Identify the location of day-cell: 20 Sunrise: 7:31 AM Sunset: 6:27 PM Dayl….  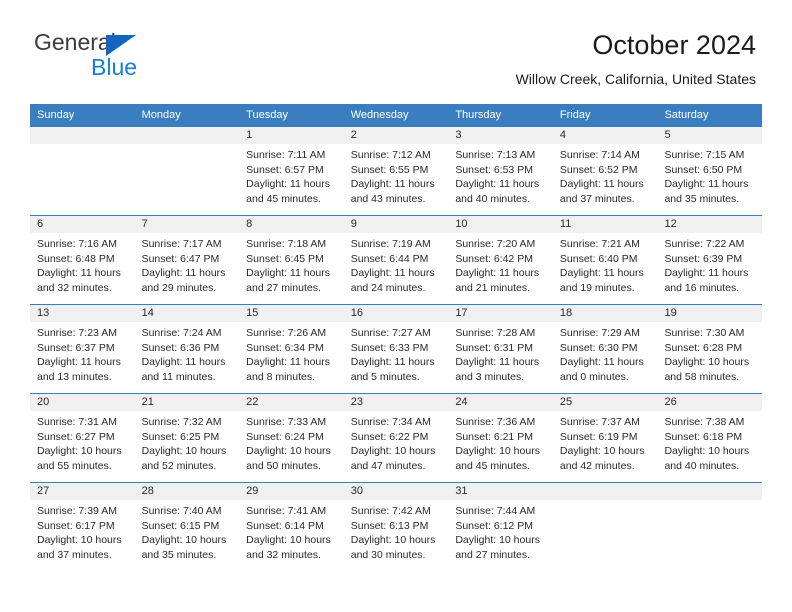
(82, 438).